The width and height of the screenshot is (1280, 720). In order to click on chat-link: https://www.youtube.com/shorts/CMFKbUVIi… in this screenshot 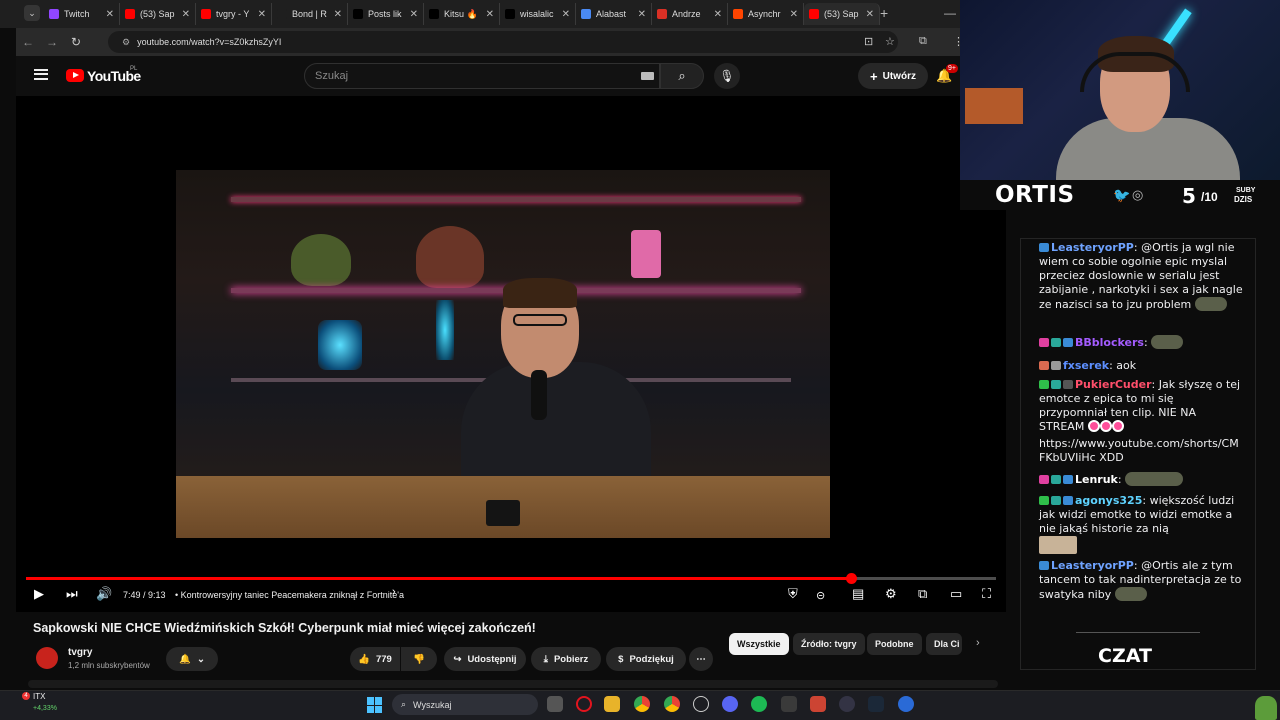, I will do `click(1139, 450)`.